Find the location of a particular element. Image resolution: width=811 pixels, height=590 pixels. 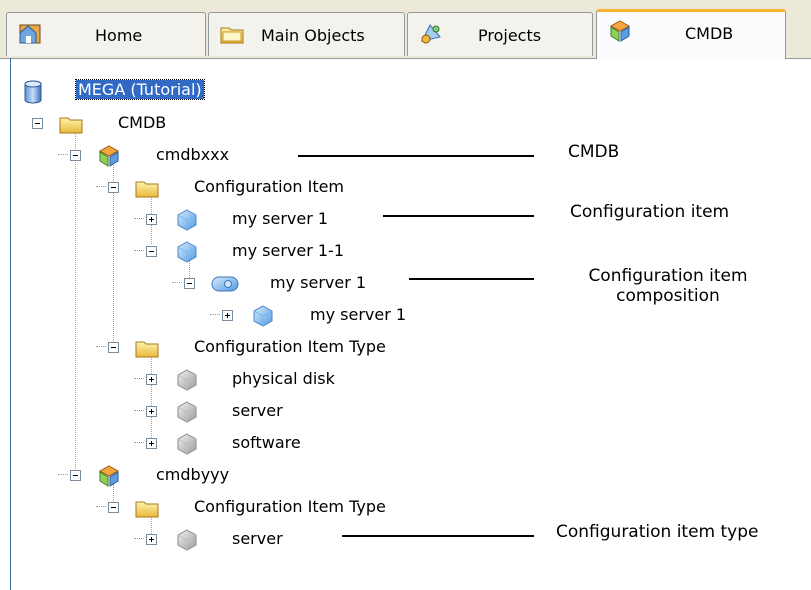

tab-main-objects: Main Objects is located at coordinates (306, 34).